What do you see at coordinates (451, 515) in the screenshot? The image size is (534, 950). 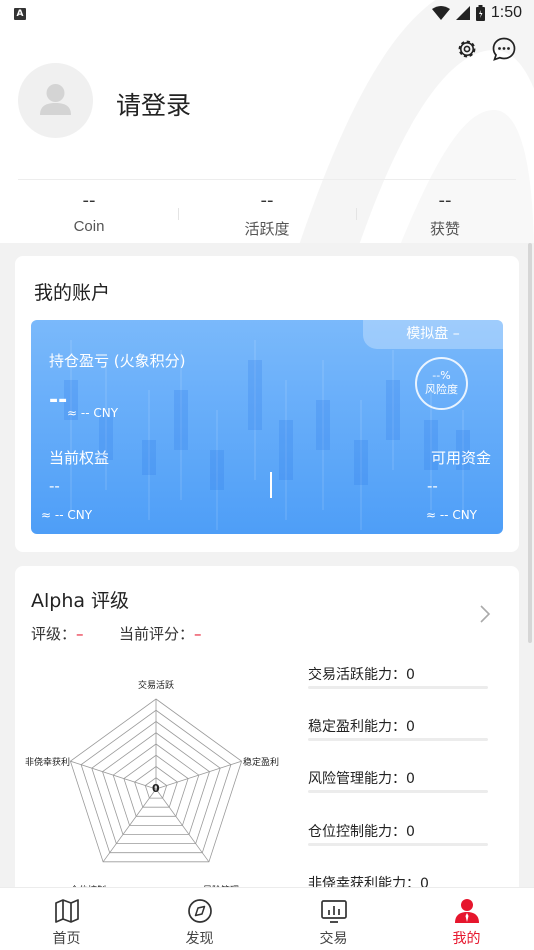 I see `available-cny: ≈ -- CNY` at bounding box center [451, 515].